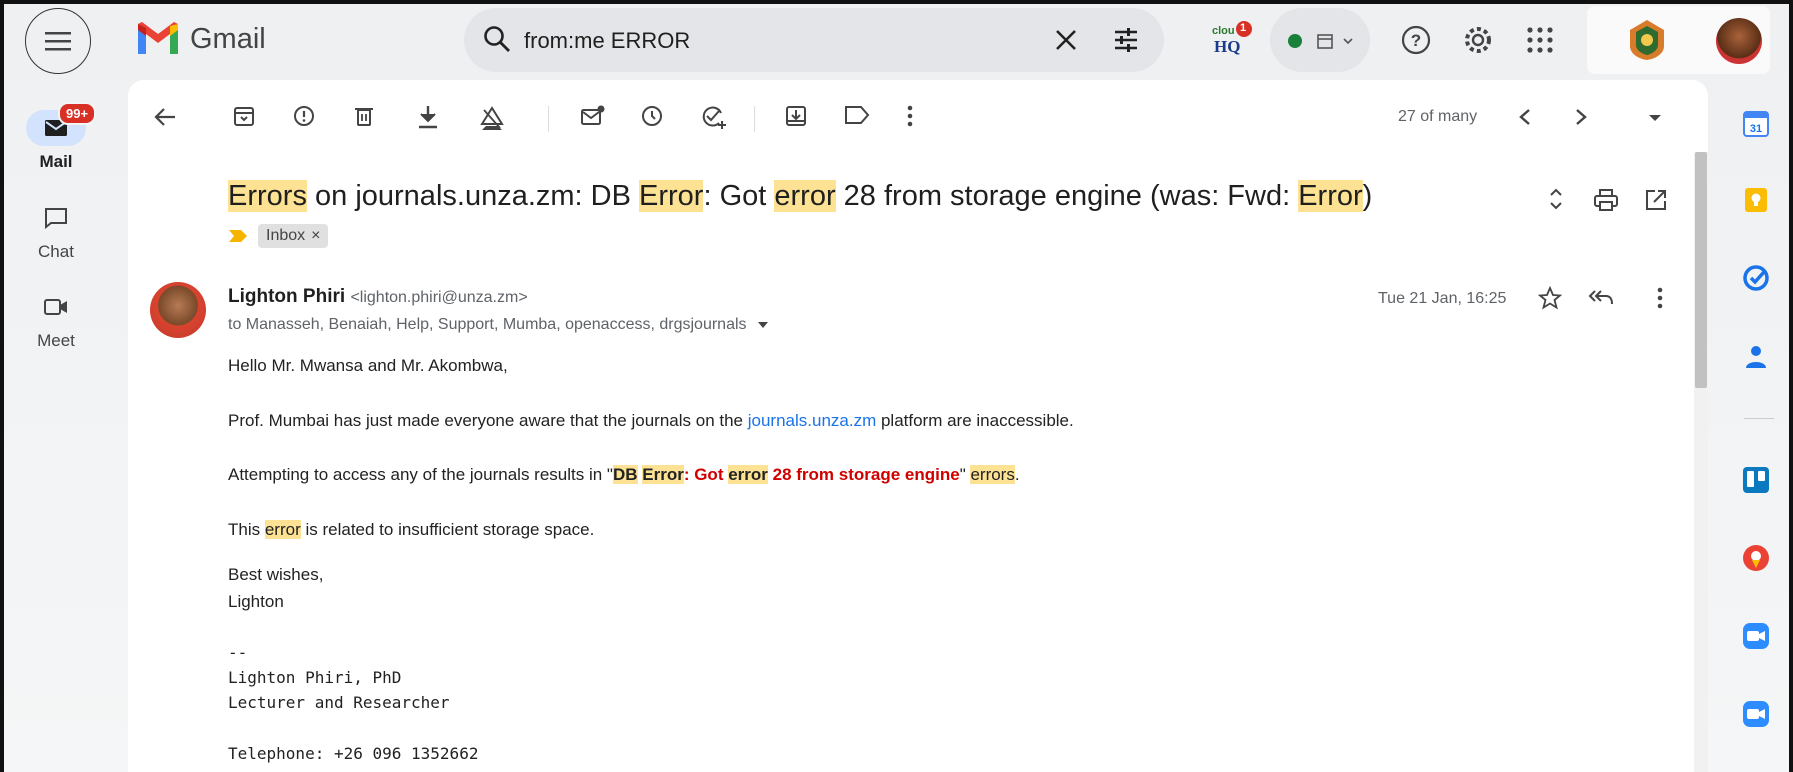 The height and width of the screenshot is (772, 1793). Describe the element at coordinates (497, 39) in the screenshot. I see `search-icon` at that location.